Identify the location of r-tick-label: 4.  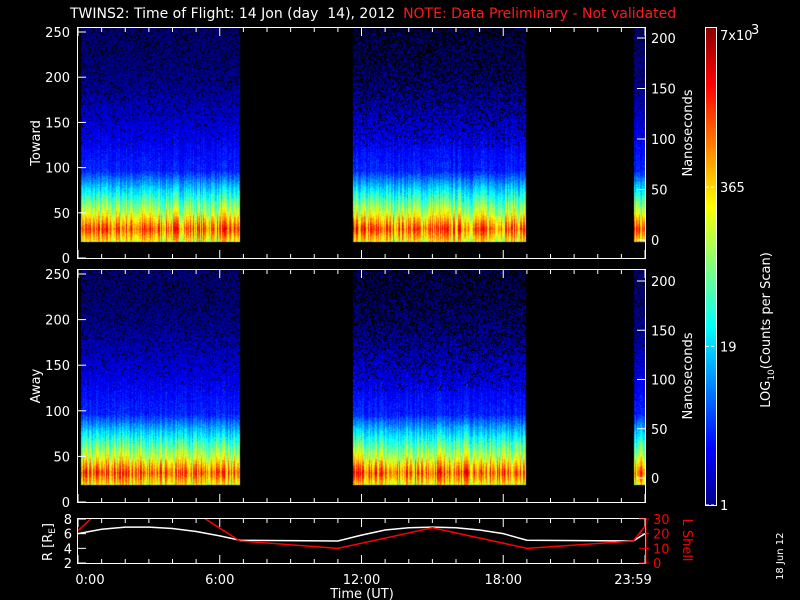
(68, 549).